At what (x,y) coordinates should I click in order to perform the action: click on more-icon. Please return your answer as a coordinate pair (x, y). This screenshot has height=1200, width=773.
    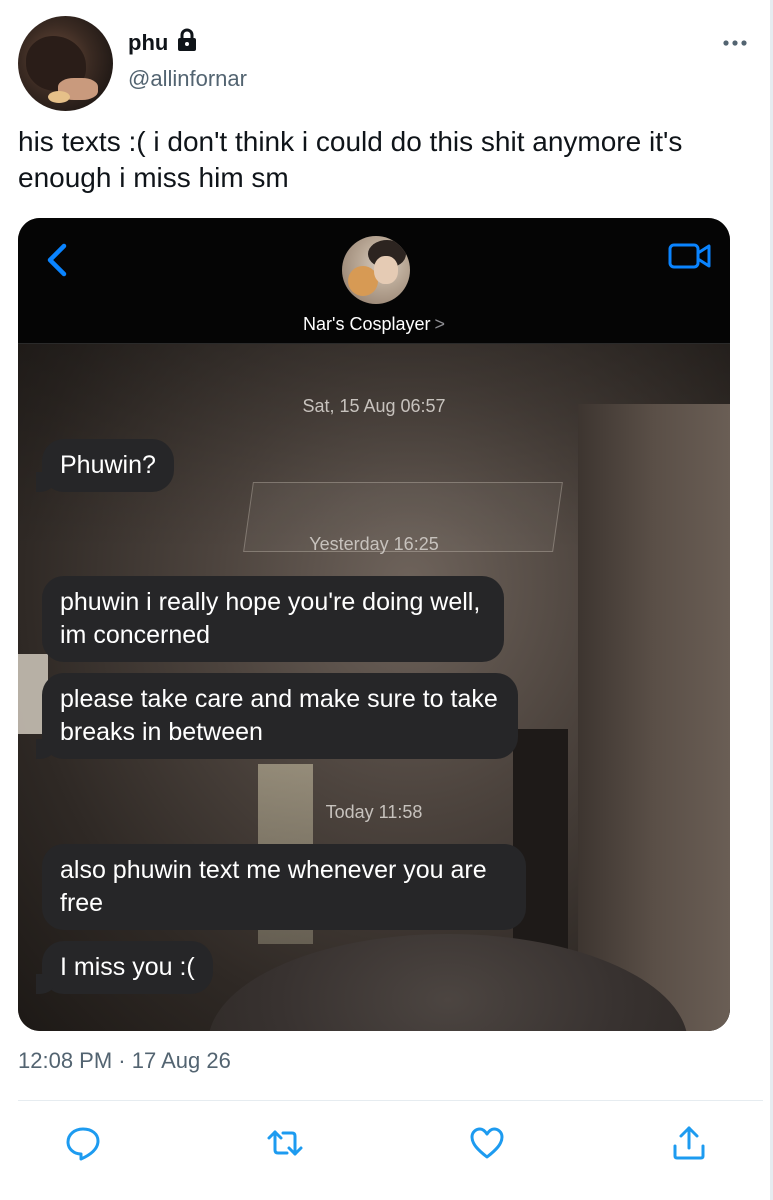
    Looking at the image, I should click on (735, 43).